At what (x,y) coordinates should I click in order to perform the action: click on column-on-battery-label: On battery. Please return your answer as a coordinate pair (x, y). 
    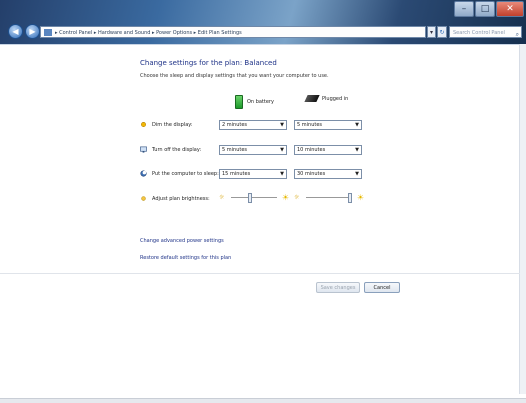
    Looking at the image, I should click on (260, 102).